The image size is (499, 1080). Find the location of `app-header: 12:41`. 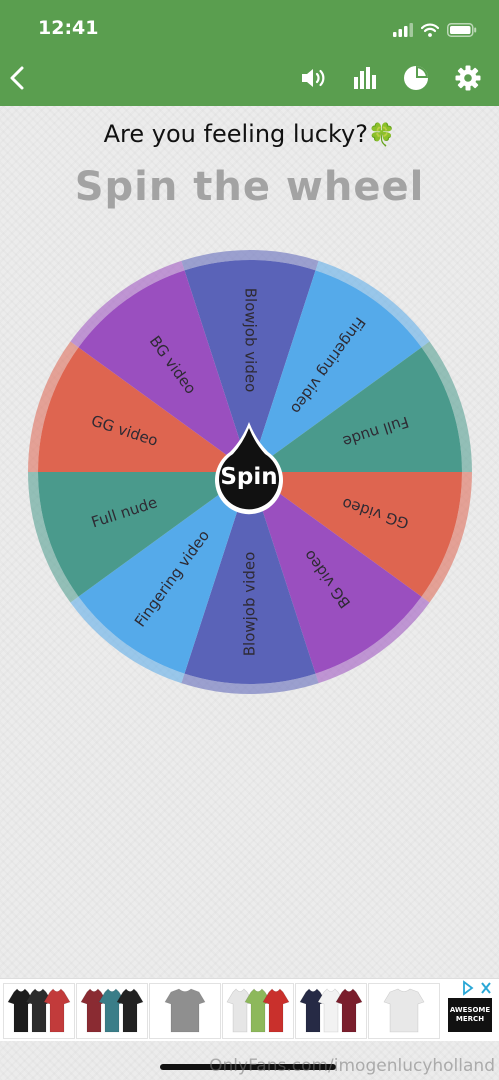

app-header: 12:41 is located at coordinates (249, 53).